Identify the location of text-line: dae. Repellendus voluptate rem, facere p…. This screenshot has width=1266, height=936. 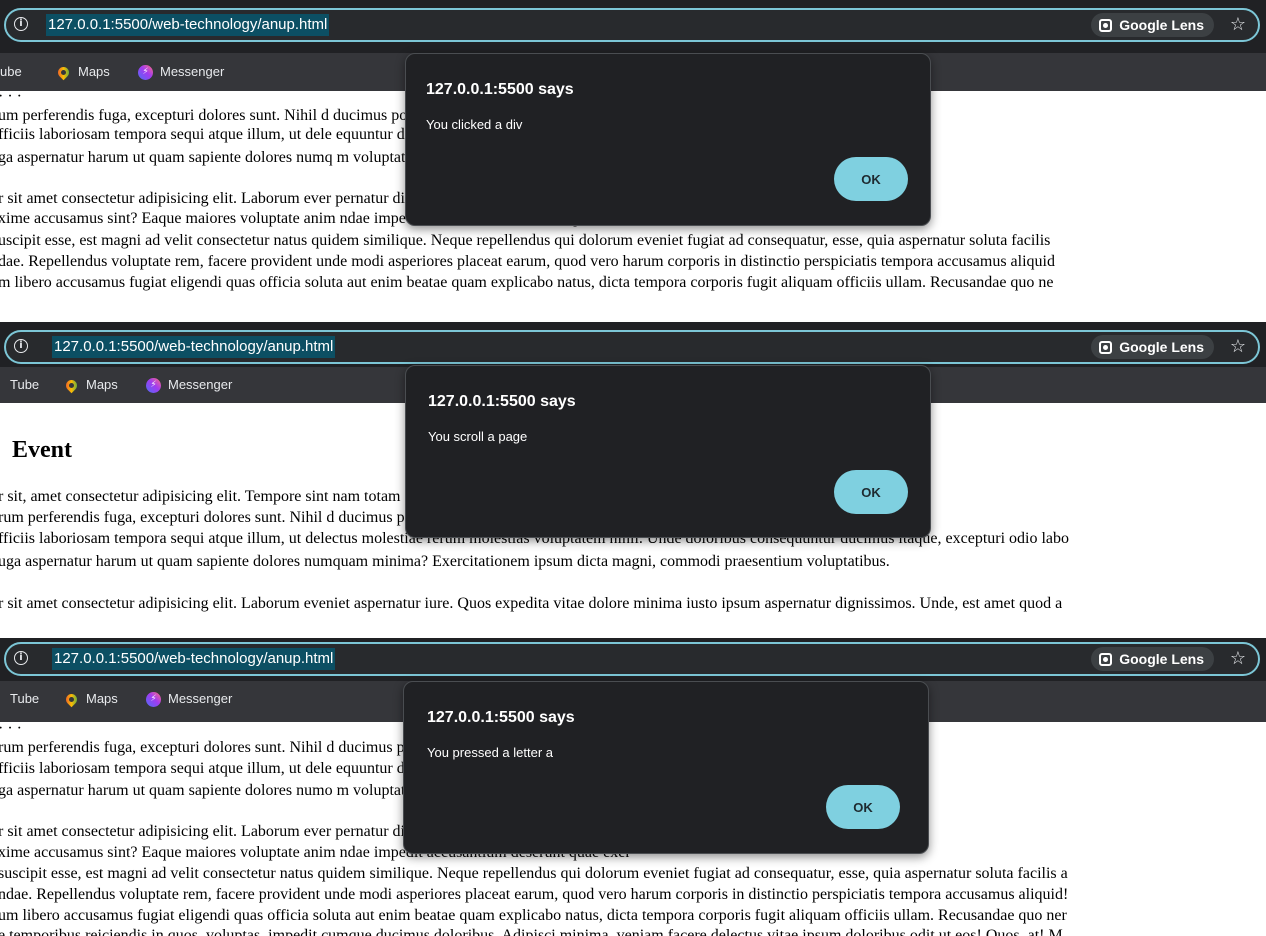
(527, 261).